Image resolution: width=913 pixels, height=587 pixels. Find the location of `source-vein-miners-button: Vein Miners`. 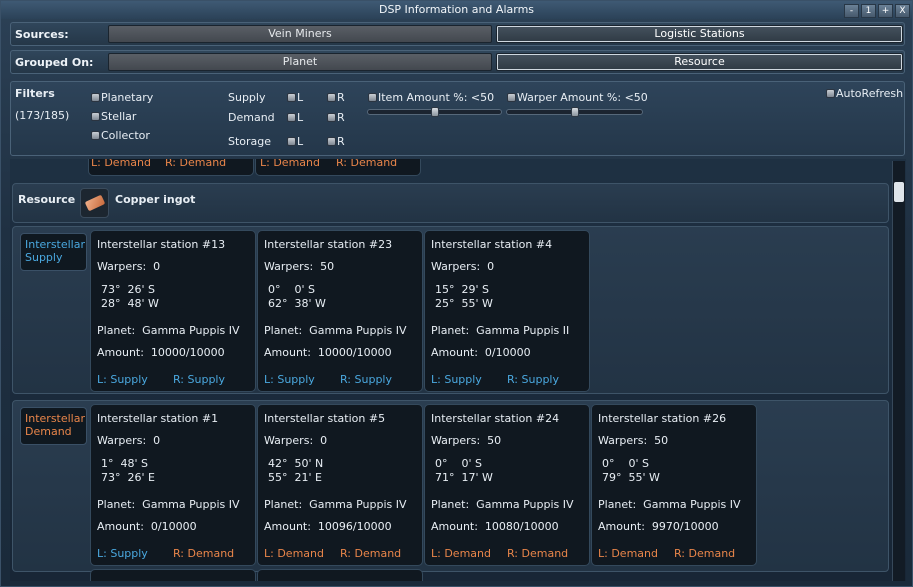

source-vein-miners-button: Vein Miners is located at coordinates (300, 34).